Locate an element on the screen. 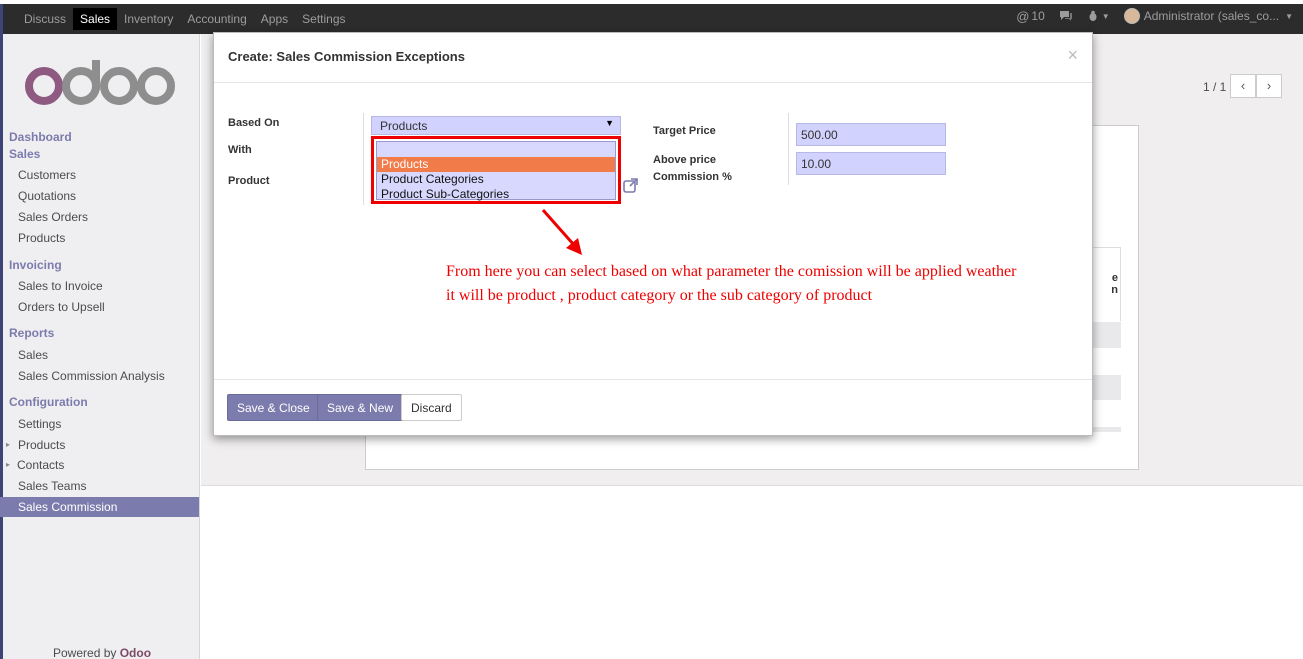 This screenshot has width=1303, height=659. external-link-icon is located at coordinates (631, 185).